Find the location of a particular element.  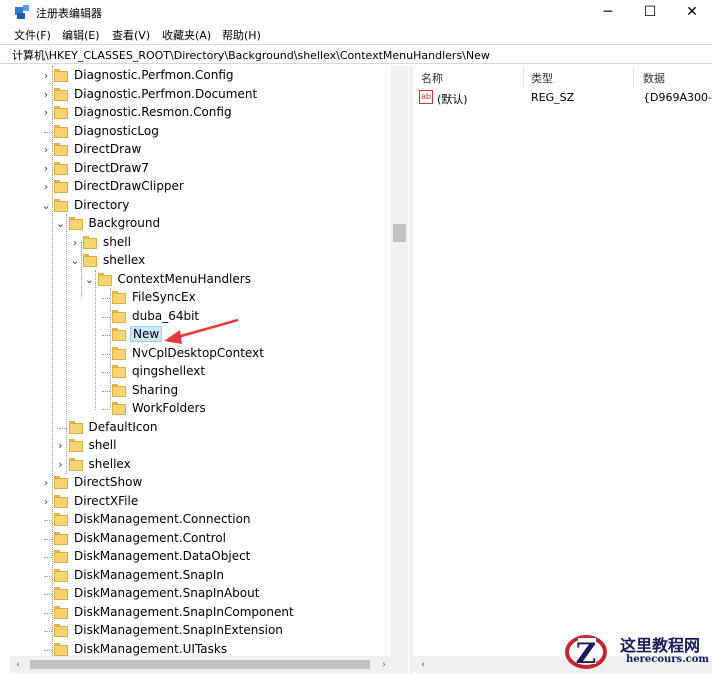

tree-node: Sharing is located at coordinates (200, 391).